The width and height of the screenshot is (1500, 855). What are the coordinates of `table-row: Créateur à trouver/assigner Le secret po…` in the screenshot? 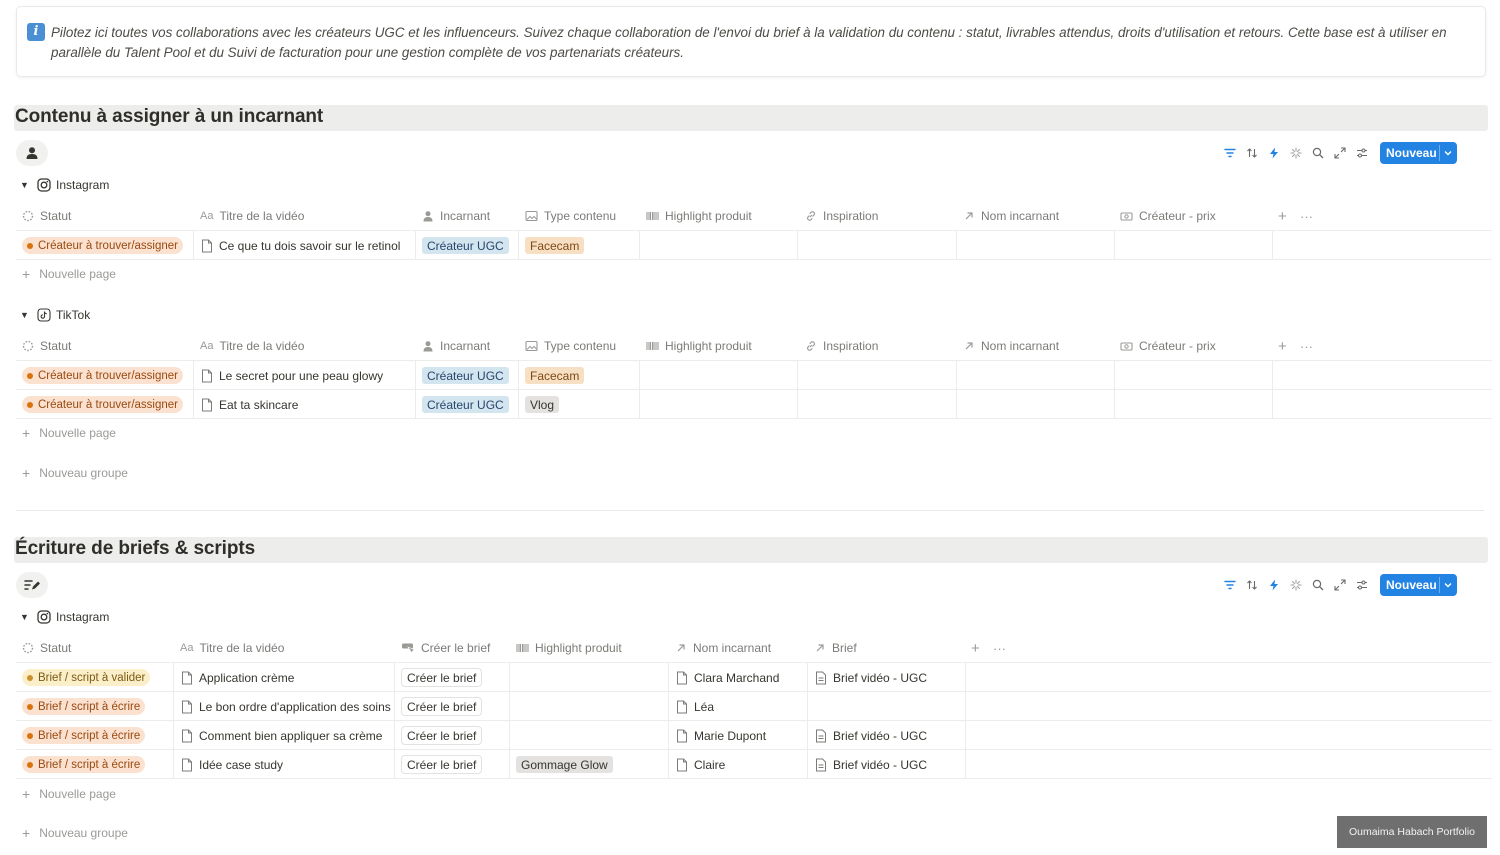 It's located at (754, 375).